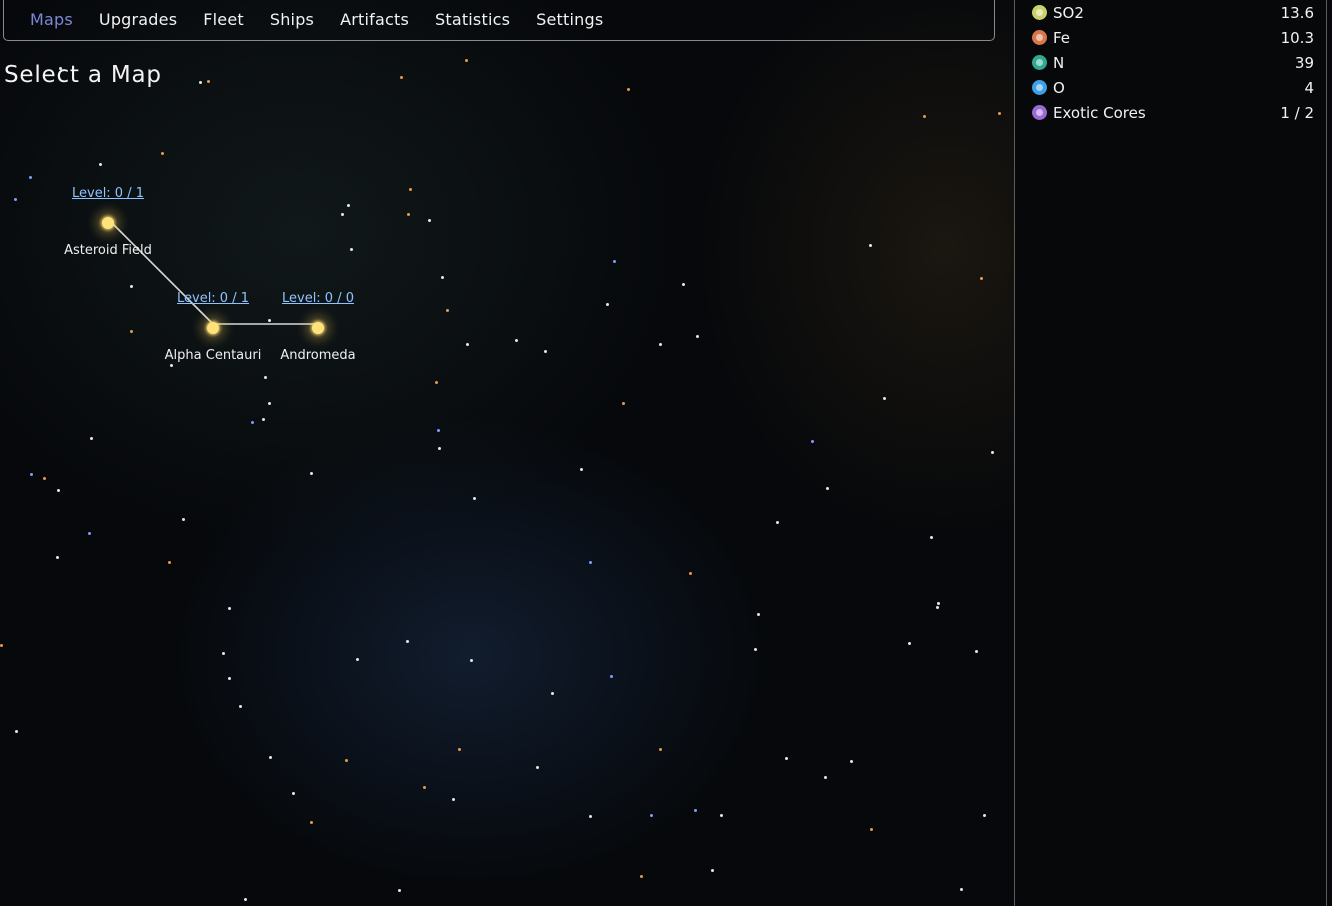 The width and height of the screenshot is (1332, 906). What do you see at coordinates (1304, 62) in the screenshot?
I see `resource-value: 39` at bounding box center [1304, 62].